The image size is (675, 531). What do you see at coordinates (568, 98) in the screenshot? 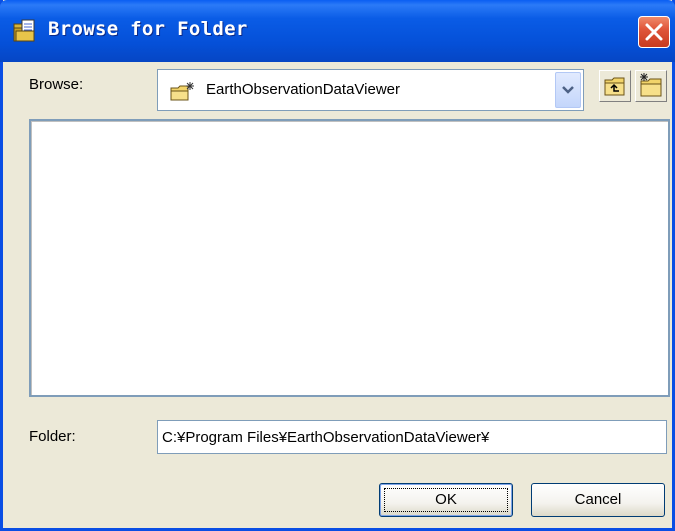
I see `chevron-down-icon` at bounding box center [568, 98].